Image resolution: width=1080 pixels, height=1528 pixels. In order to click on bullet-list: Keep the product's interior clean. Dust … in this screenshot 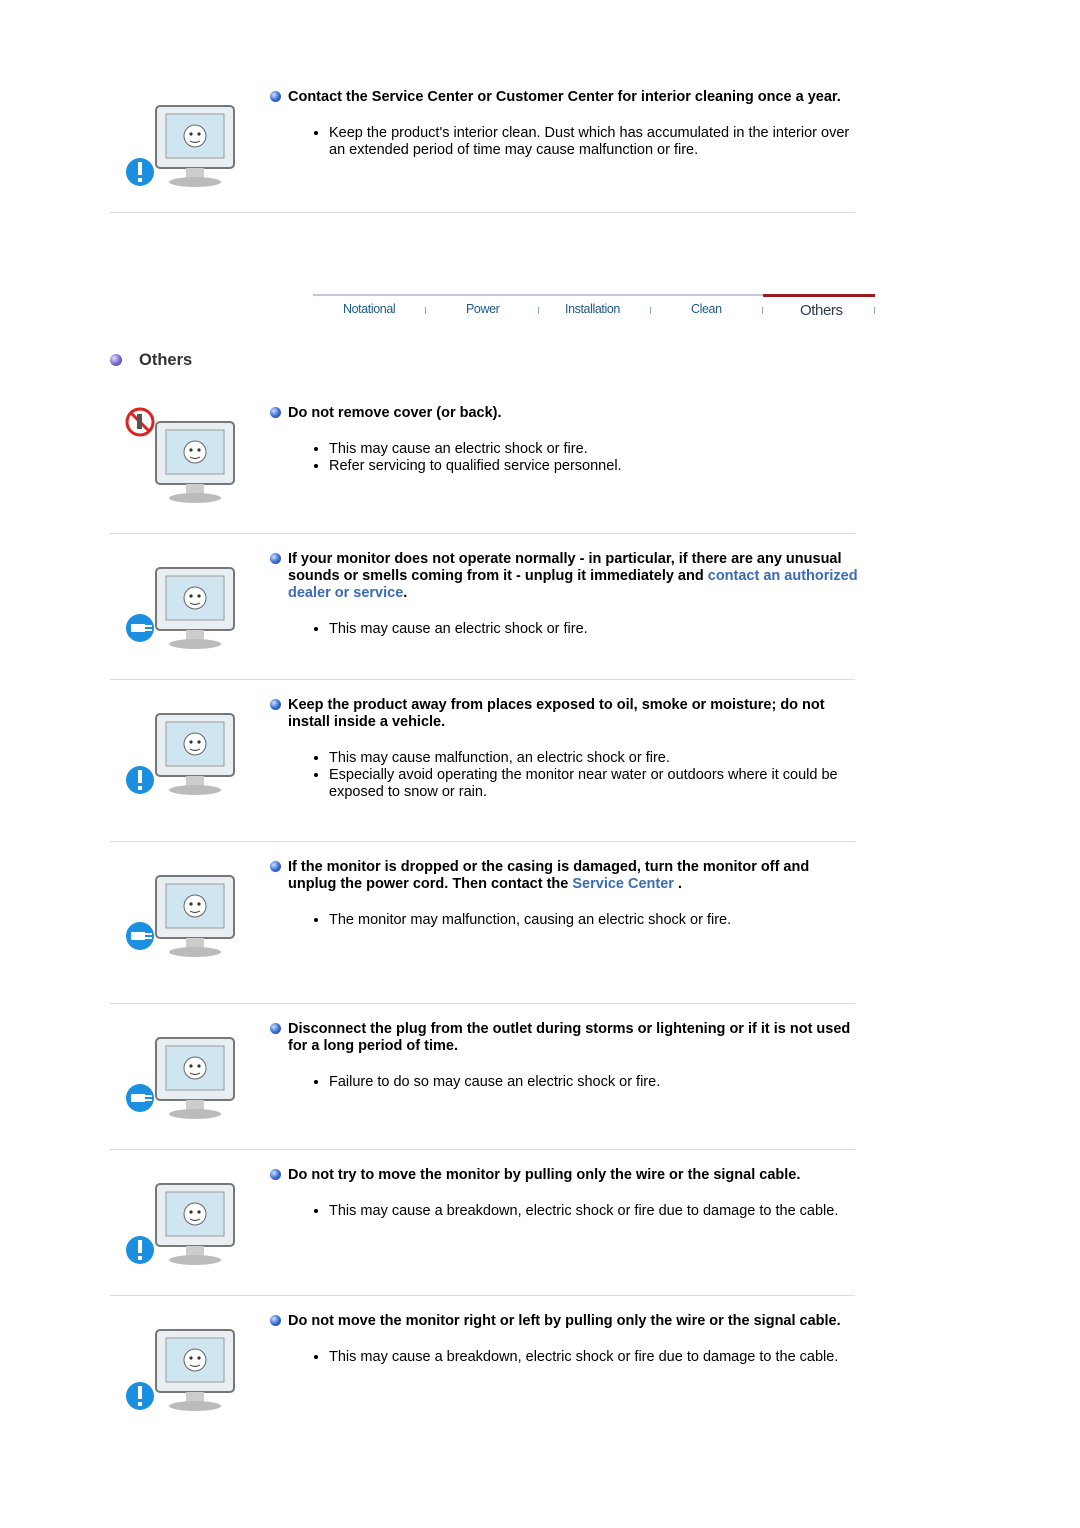, I will do `click(565, 142)`.